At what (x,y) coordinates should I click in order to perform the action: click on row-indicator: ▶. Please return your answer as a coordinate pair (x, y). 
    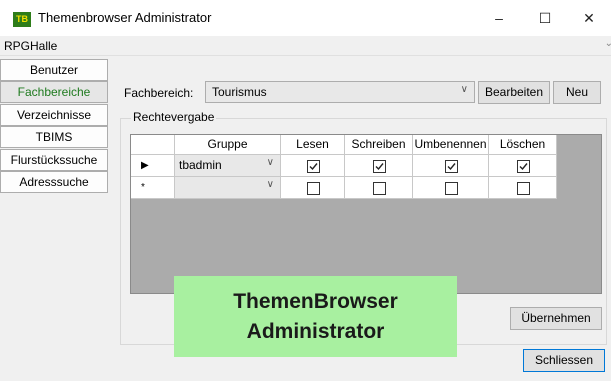
    Looking at the image, I should click on (153, 166).